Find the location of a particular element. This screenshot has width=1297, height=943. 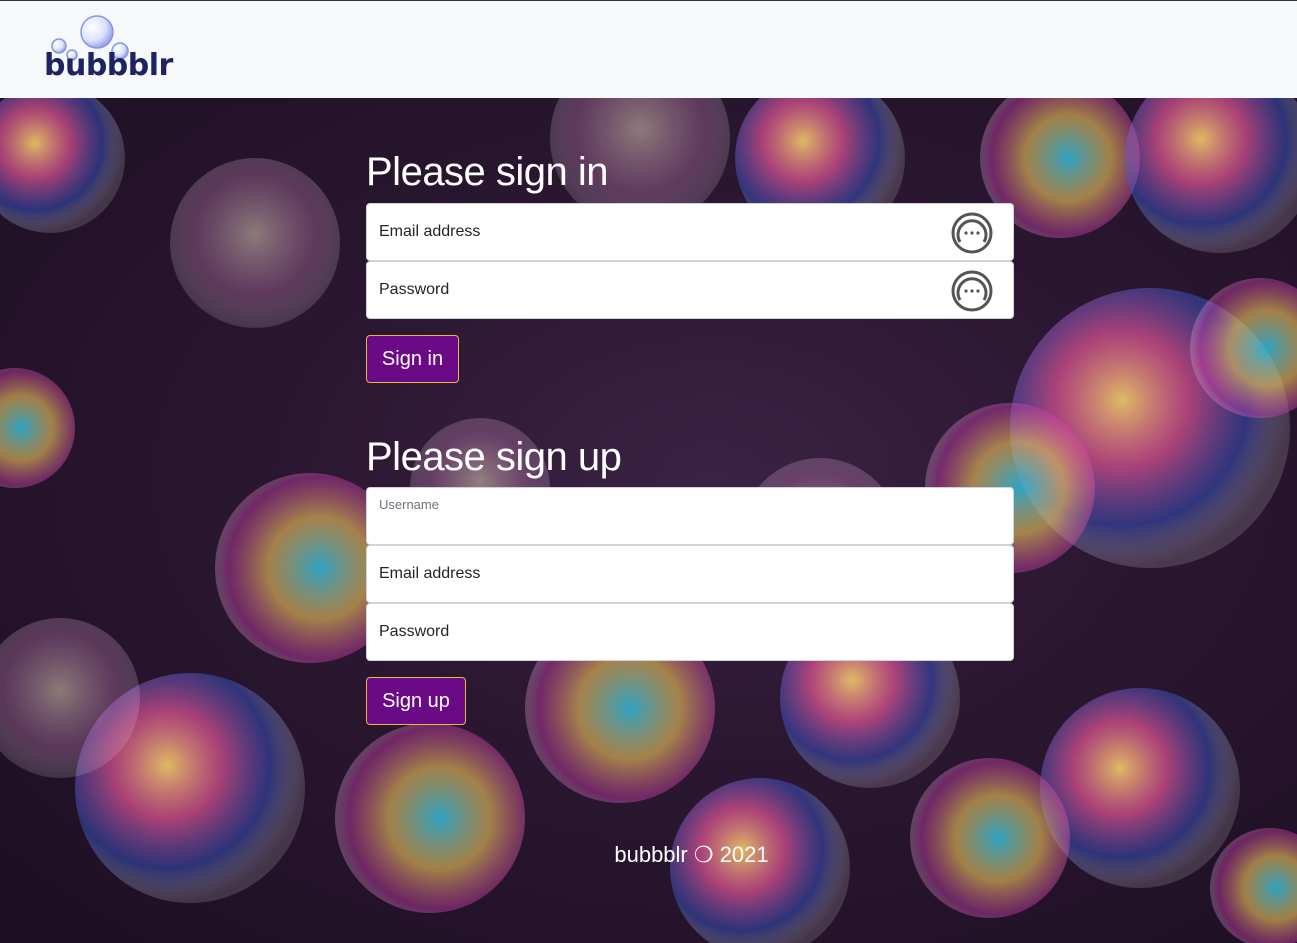

sign-up-email-placeholder: Email address is located at coordinates (430, 573).